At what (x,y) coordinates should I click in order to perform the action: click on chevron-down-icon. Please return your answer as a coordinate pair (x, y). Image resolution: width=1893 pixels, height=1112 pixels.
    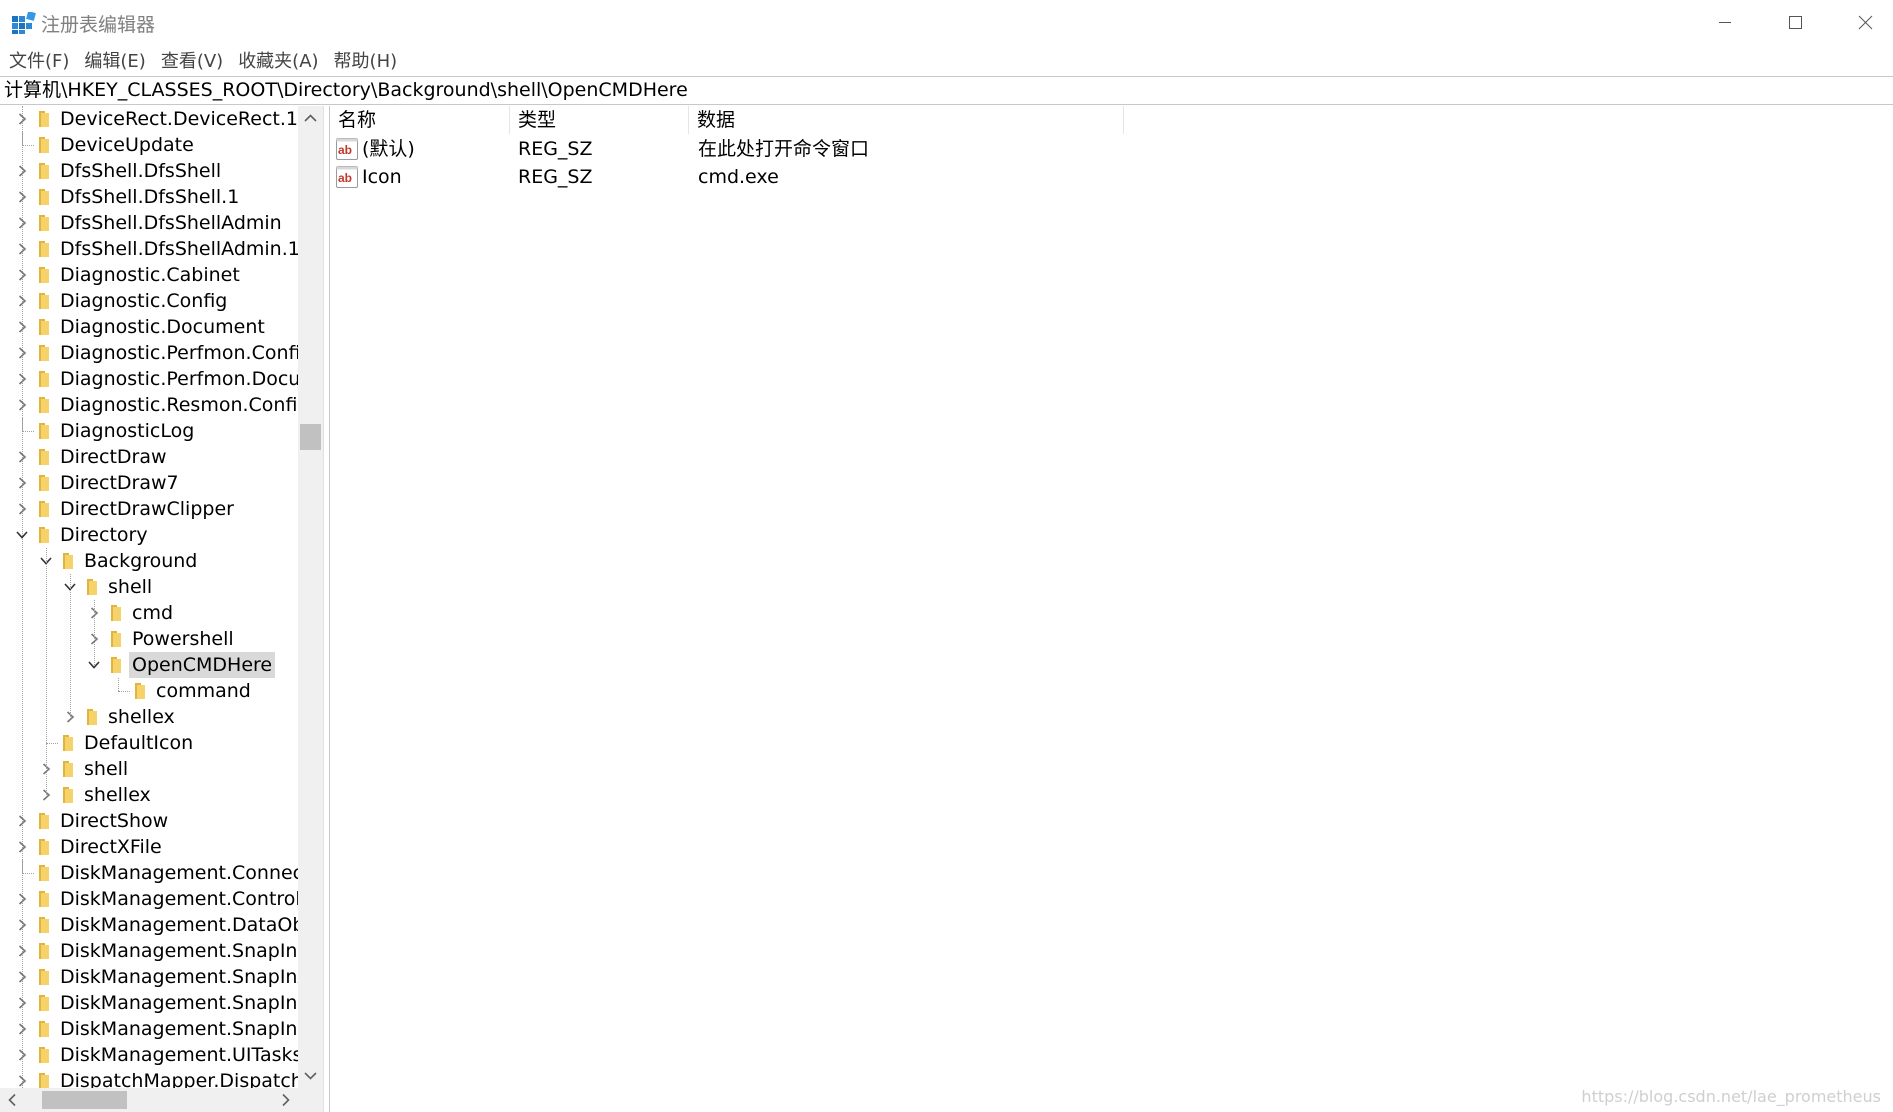
    Looking at the image, I should click on (22, 535).